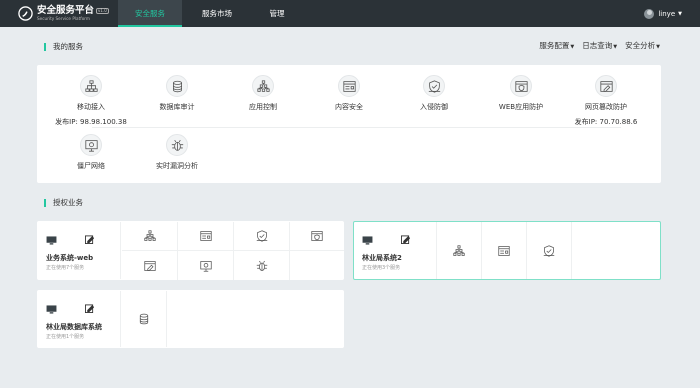 The width and height of the screenshot is (700, 388). I want to click on service-waf: WEB应用防护, so click(521, 93).